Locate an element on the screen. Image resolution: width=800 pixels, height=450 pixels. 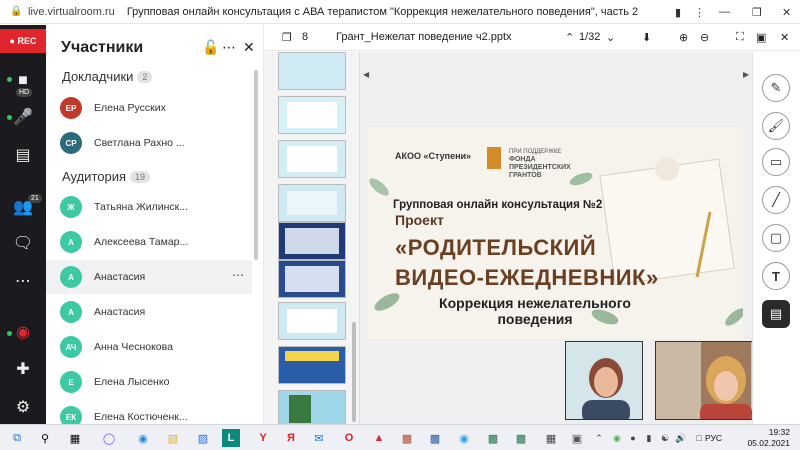
zoom-in-icon: ⊕ is located at coordinates (683, 37).